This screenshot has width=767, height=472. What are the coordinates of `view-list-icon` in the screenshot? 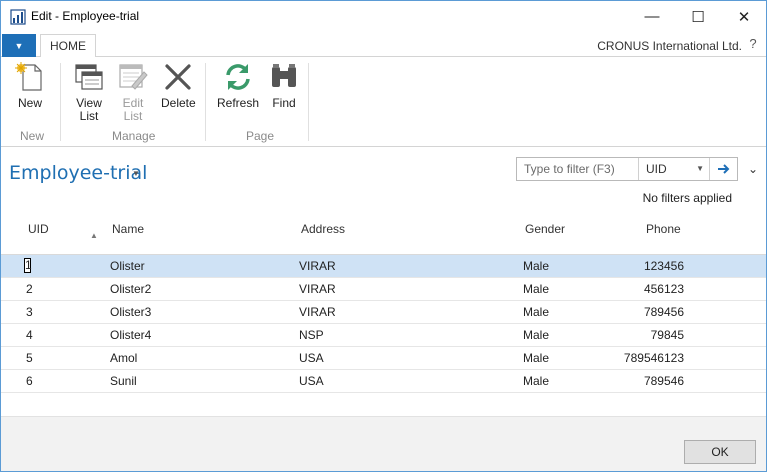 It's located at (89, 77).